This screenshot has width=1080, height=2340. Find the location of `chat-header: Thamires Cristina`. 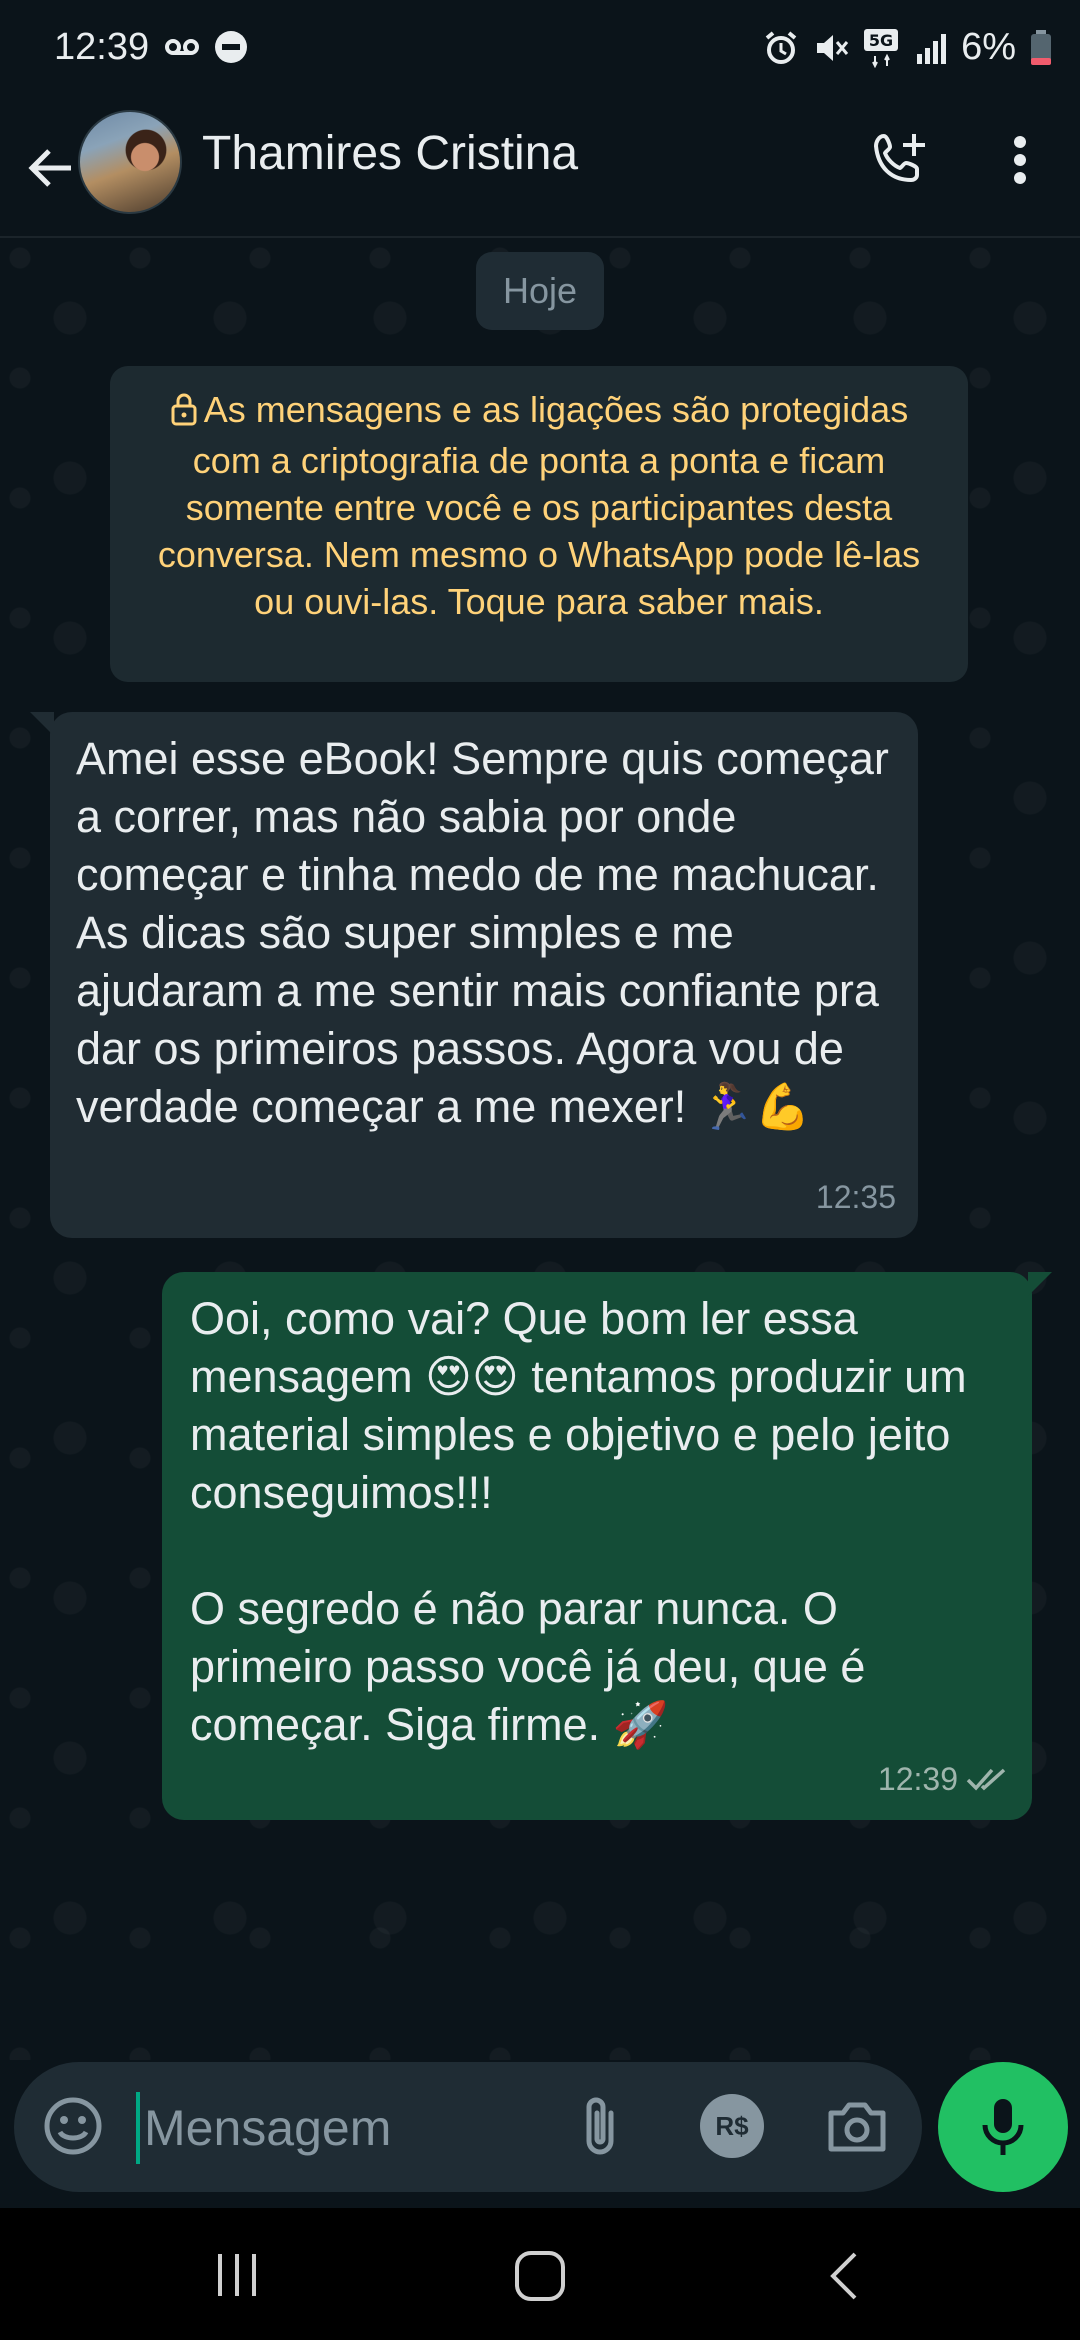

chat-header: Thamires Cristina is located at coordinates (540, 169).